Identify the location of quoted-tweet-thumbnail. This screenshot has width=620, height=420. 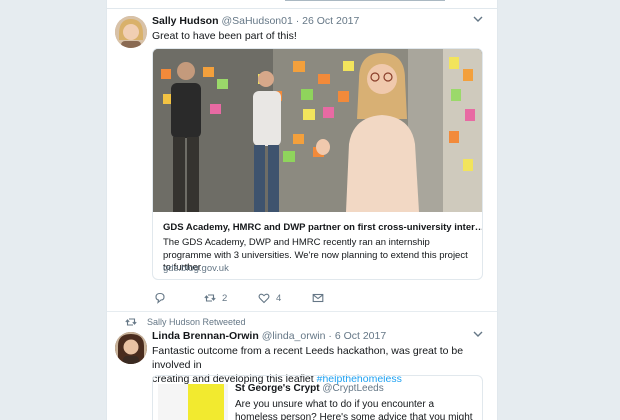
(193, 402).